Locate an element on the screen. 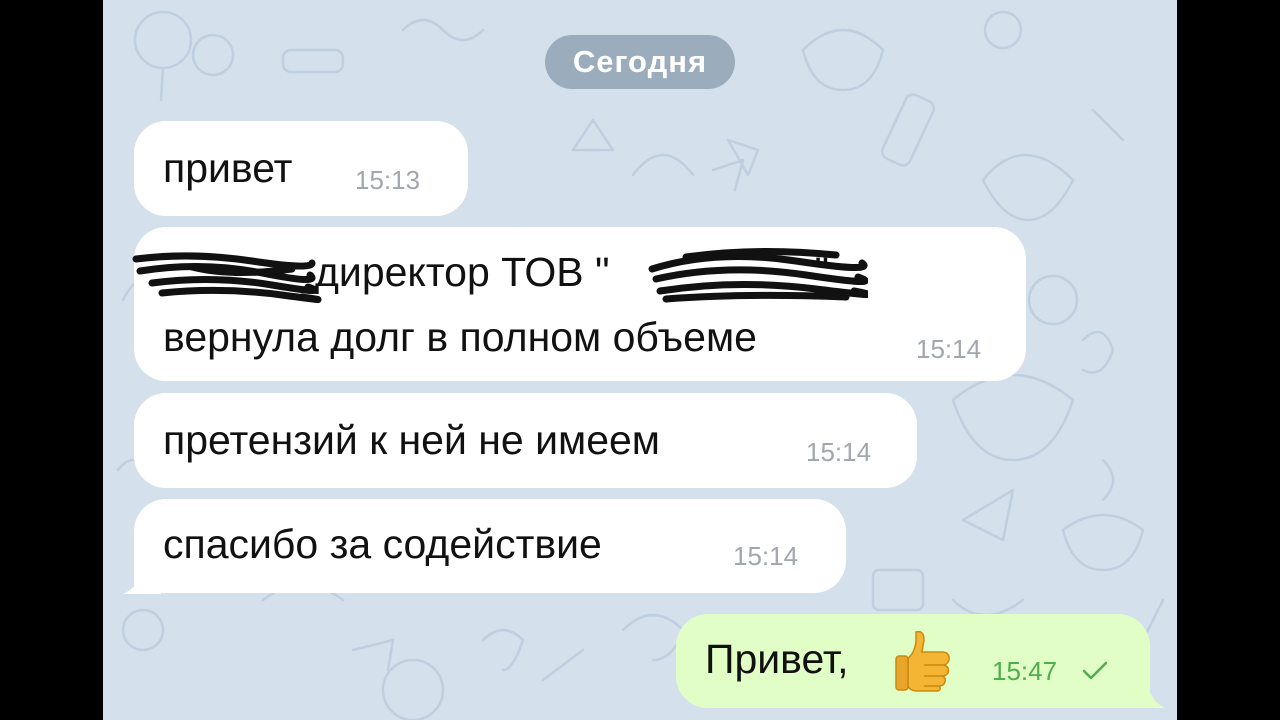 The image size is (1280, 720). message-text: Привет, is located at coordinates (777, 659).